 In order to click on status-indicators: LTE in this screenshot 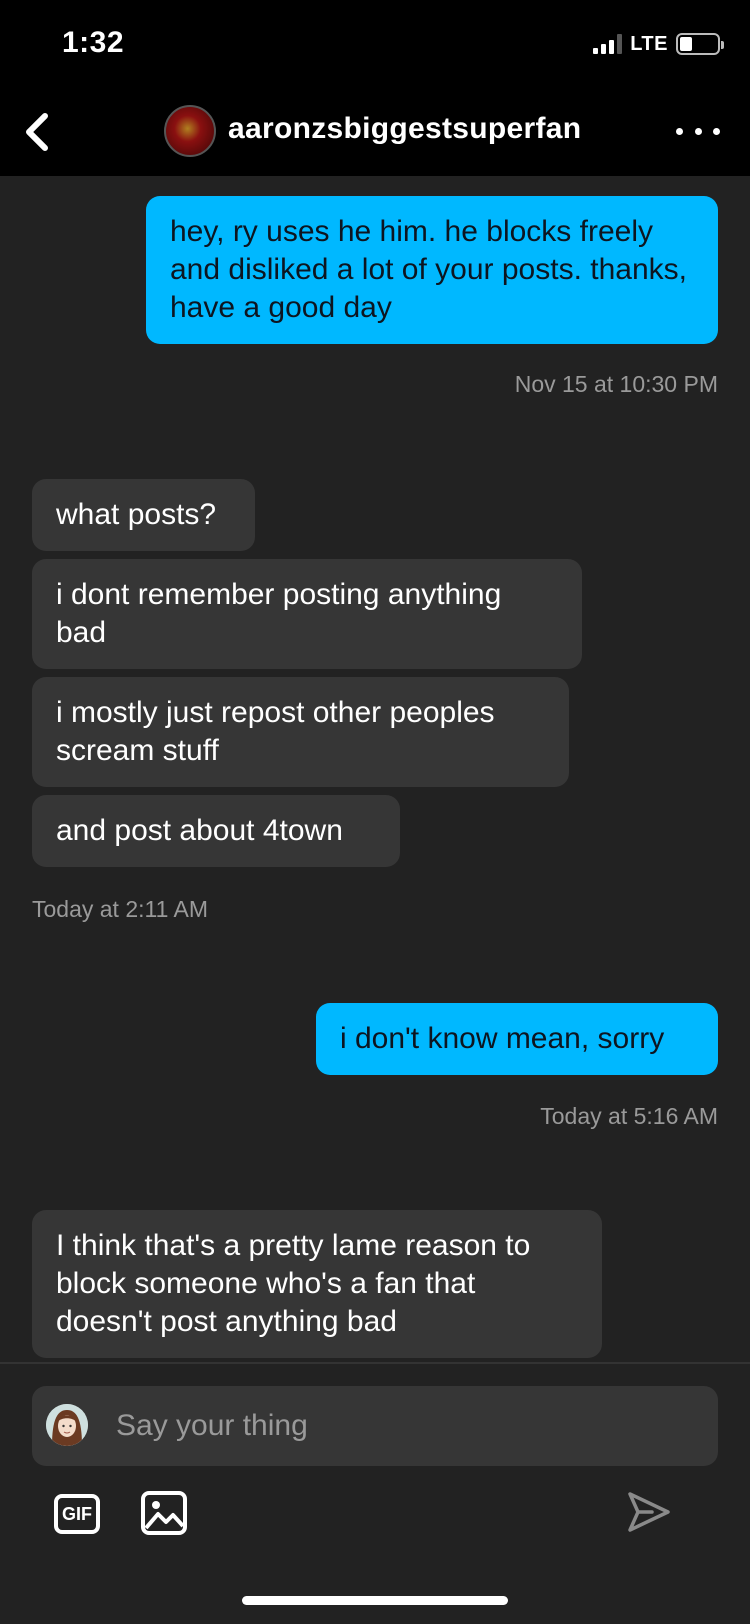, I will do `click(658, 44)`.